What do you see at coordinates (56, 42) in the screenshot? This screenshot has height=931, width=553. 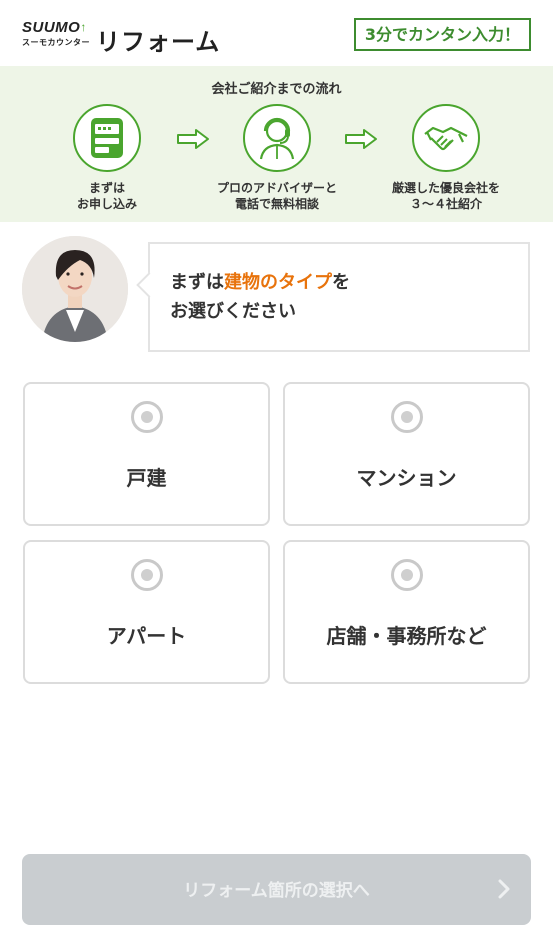 I see `logo-sub-text: スーモカウンター` at bounding box center [56, 42].